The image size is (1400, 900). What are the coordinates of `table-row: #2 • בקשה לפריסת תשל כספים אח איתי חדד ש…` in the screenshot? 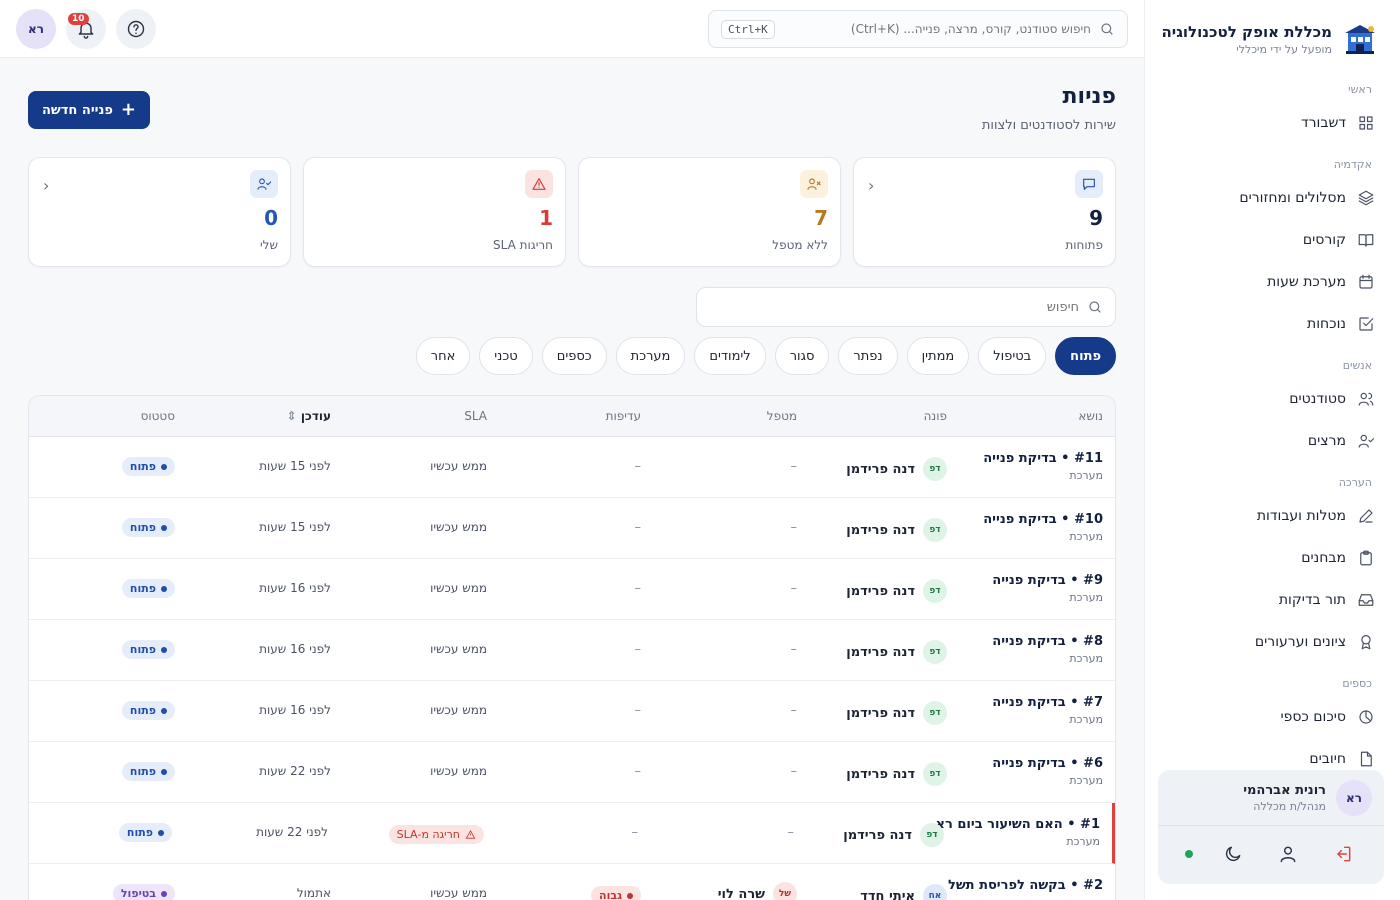 It's located at (572, 882).